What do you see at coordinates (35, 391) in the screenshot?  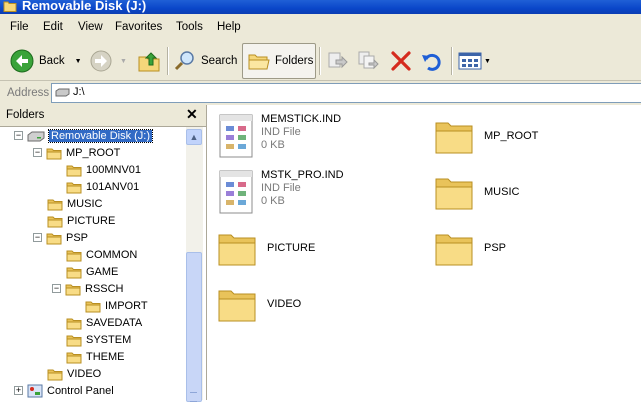 I see `control-panel-icon` at bounding box center [35, 391].